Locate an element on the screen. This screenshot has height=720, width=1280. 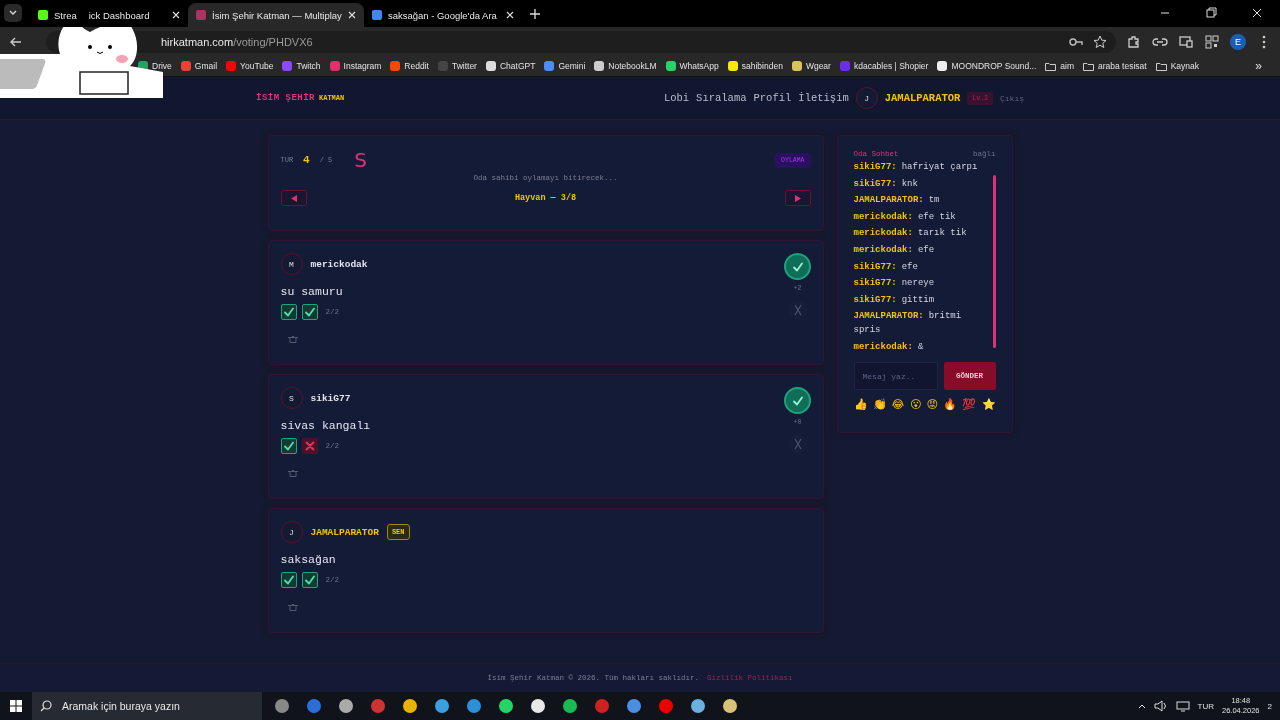
message-input: Mesaj yaz.. is located at coordinates (895, 376).